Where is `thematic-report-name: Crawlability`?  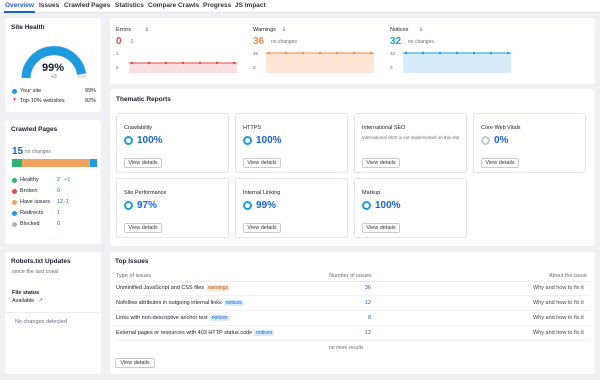 thematic-report-name: Crawlability is located at coordinates (138, 128).